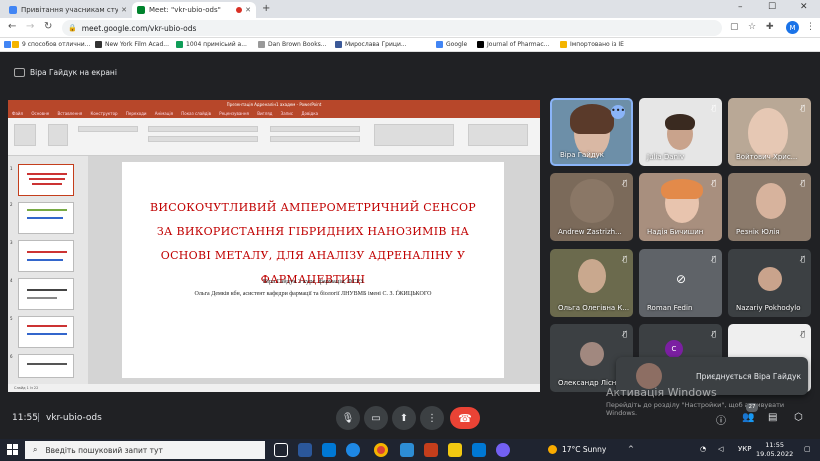  I want to click on word-icon, so click(305, 450).